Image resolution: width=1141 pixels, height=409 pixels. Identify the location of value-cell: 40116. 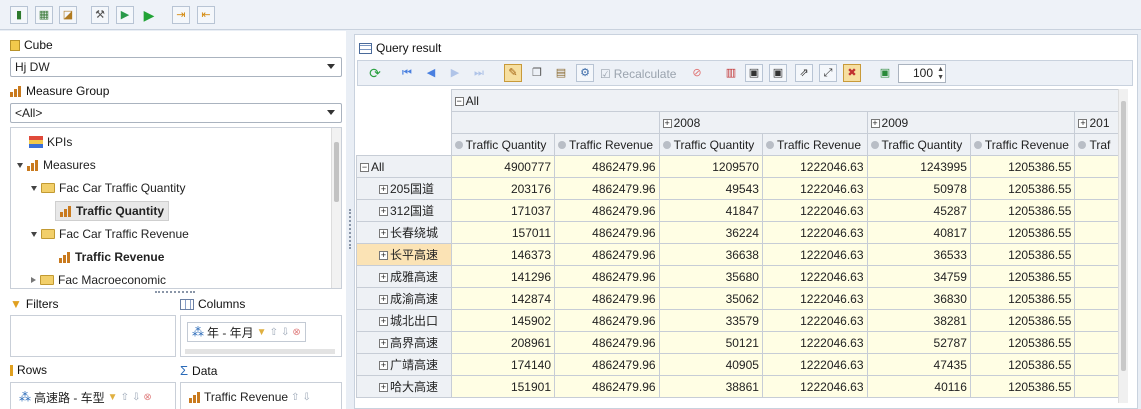
(918, 386).